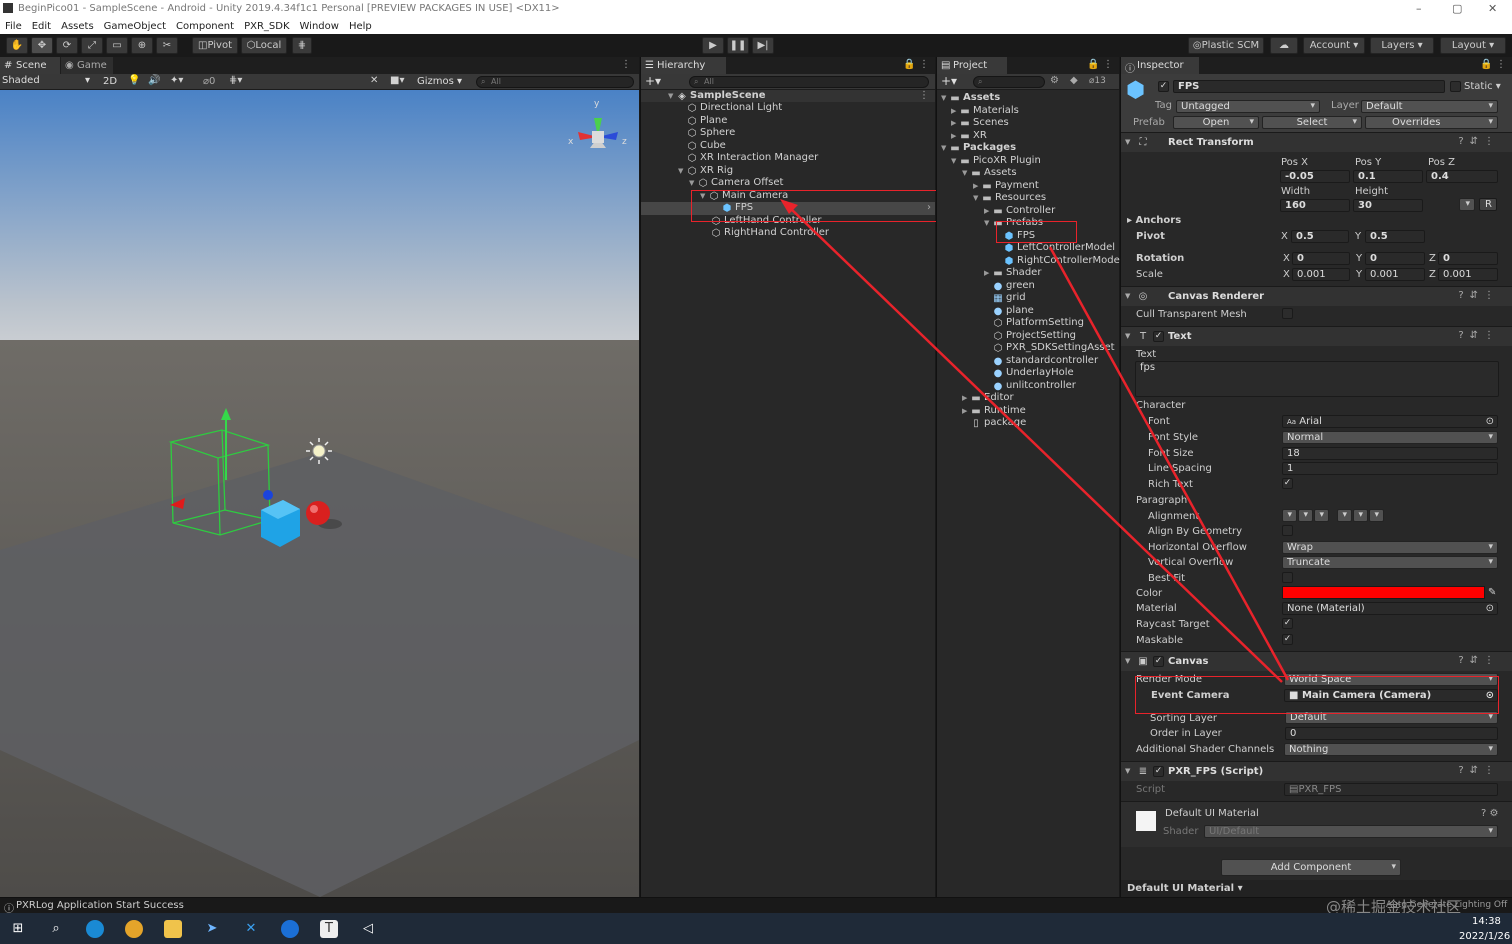 This screenshot has height=944, width=1512. What do you see at coordinates (360, 26) in the screenshot?
I see `menu-help: Help` at bounding box center [360, 26].